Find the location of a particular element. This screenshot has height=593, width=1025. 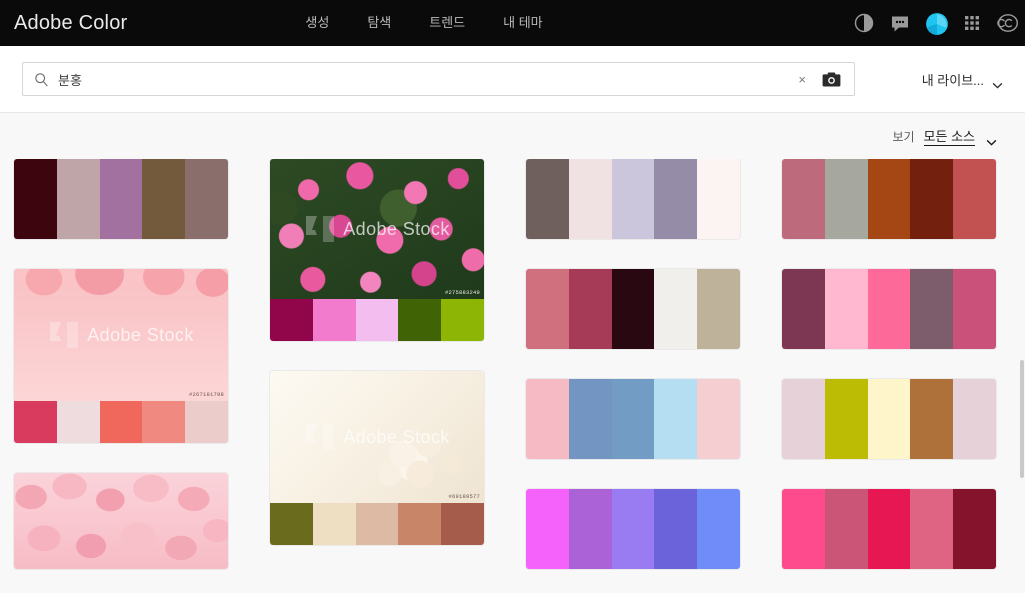

scrollbar-thumb is located at coordinates (1022, 419).